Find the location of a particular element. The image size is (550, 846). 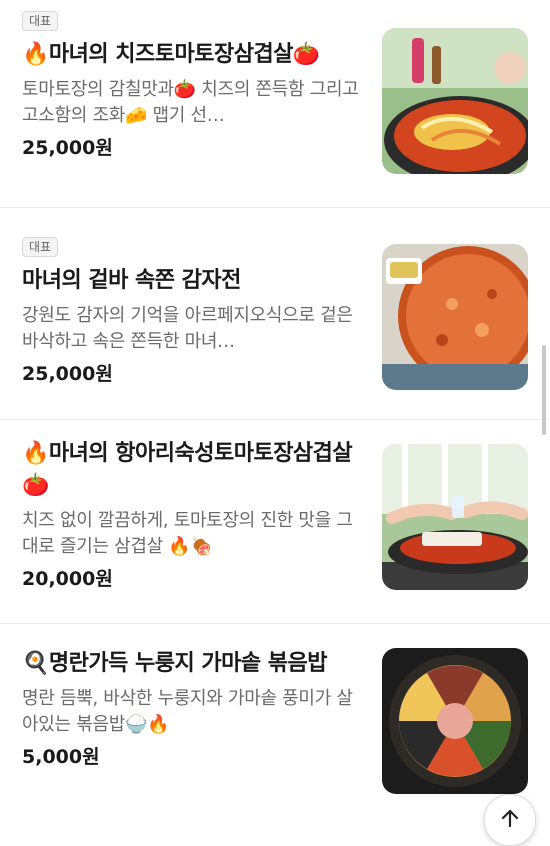

scrollbar is located at coordinates (544, 390).